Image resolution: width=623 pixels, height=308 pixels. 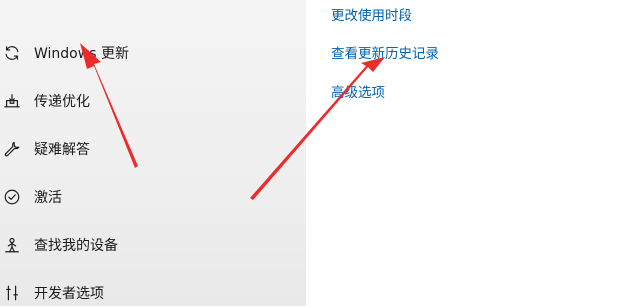 I want to click on change-active-hours-link: 更改使用时段, so click(x=371, y=14).